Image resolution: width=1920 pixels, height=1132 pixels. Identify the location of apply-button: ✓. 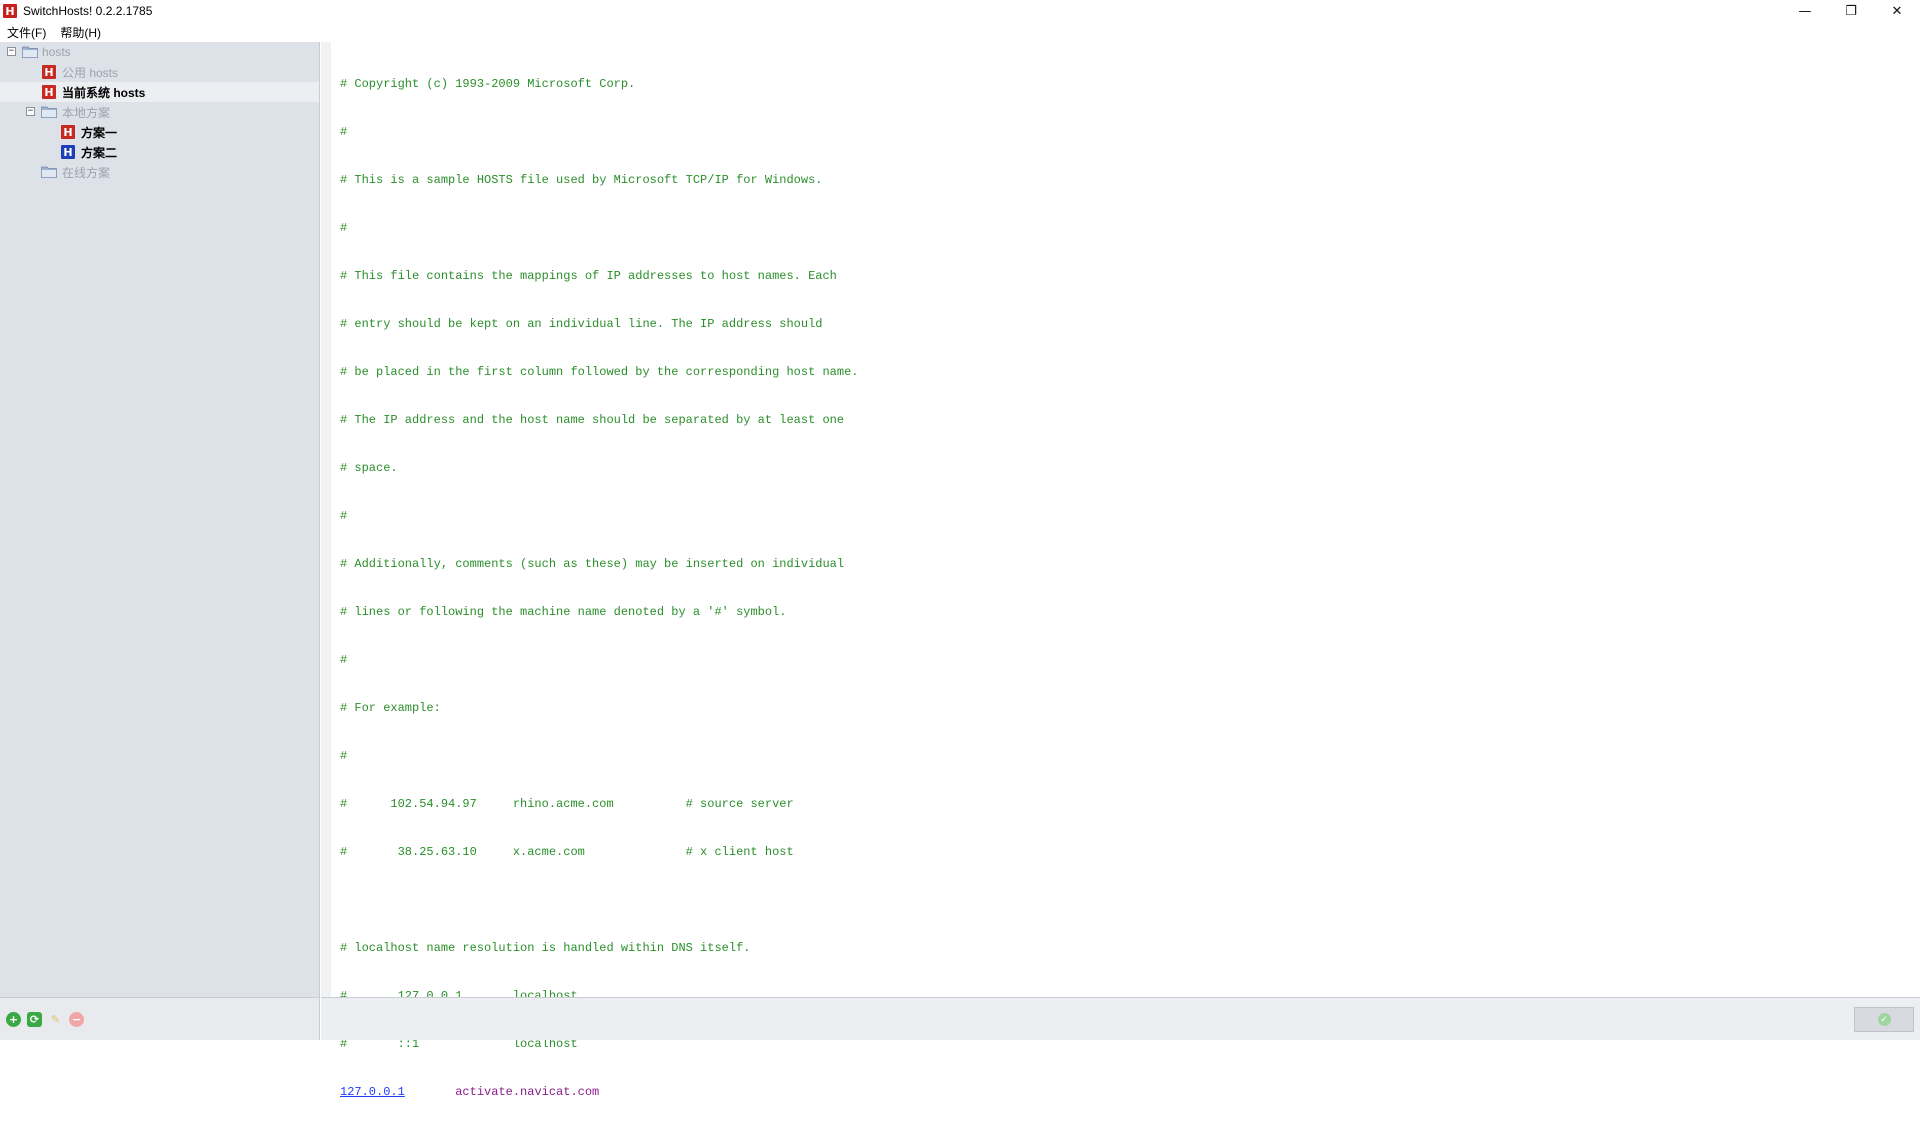
(1884, 1019).